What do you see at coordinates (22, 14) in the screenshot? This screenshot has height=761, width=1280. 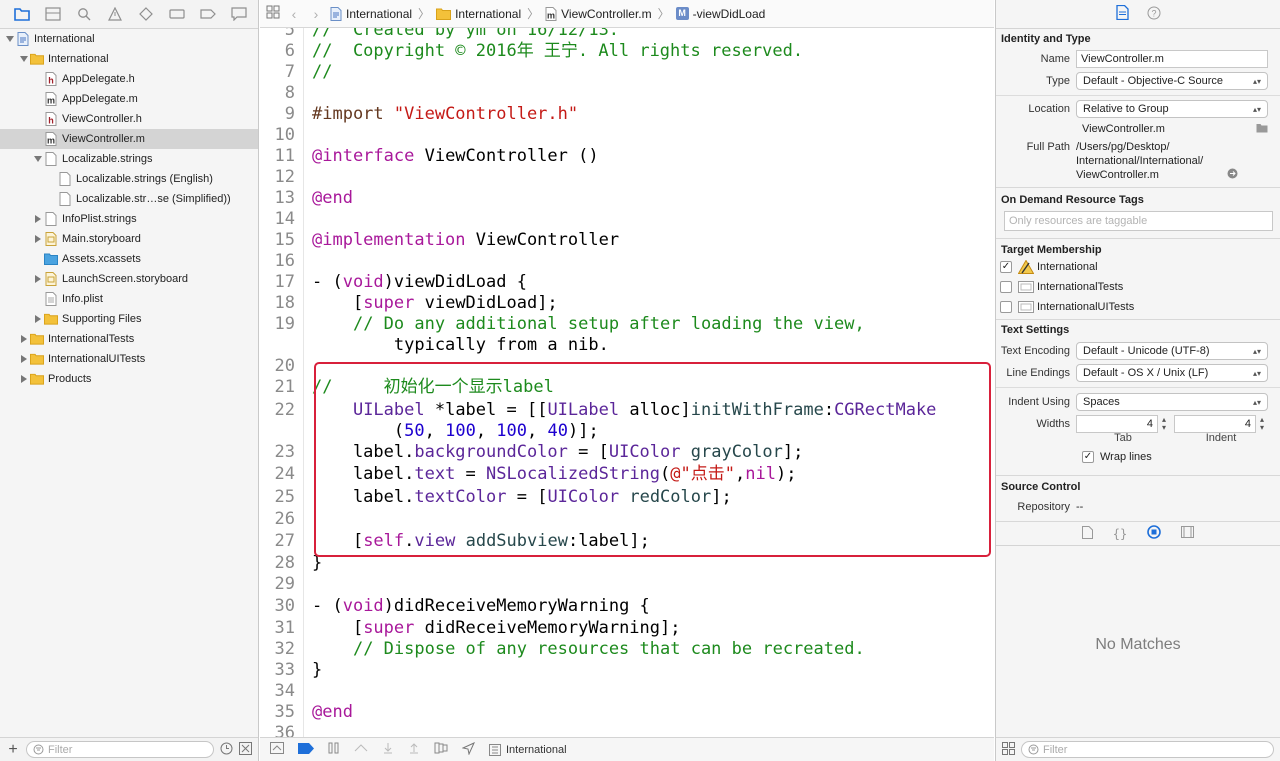 I see `folder-icon` at bounding box center [22, 14].